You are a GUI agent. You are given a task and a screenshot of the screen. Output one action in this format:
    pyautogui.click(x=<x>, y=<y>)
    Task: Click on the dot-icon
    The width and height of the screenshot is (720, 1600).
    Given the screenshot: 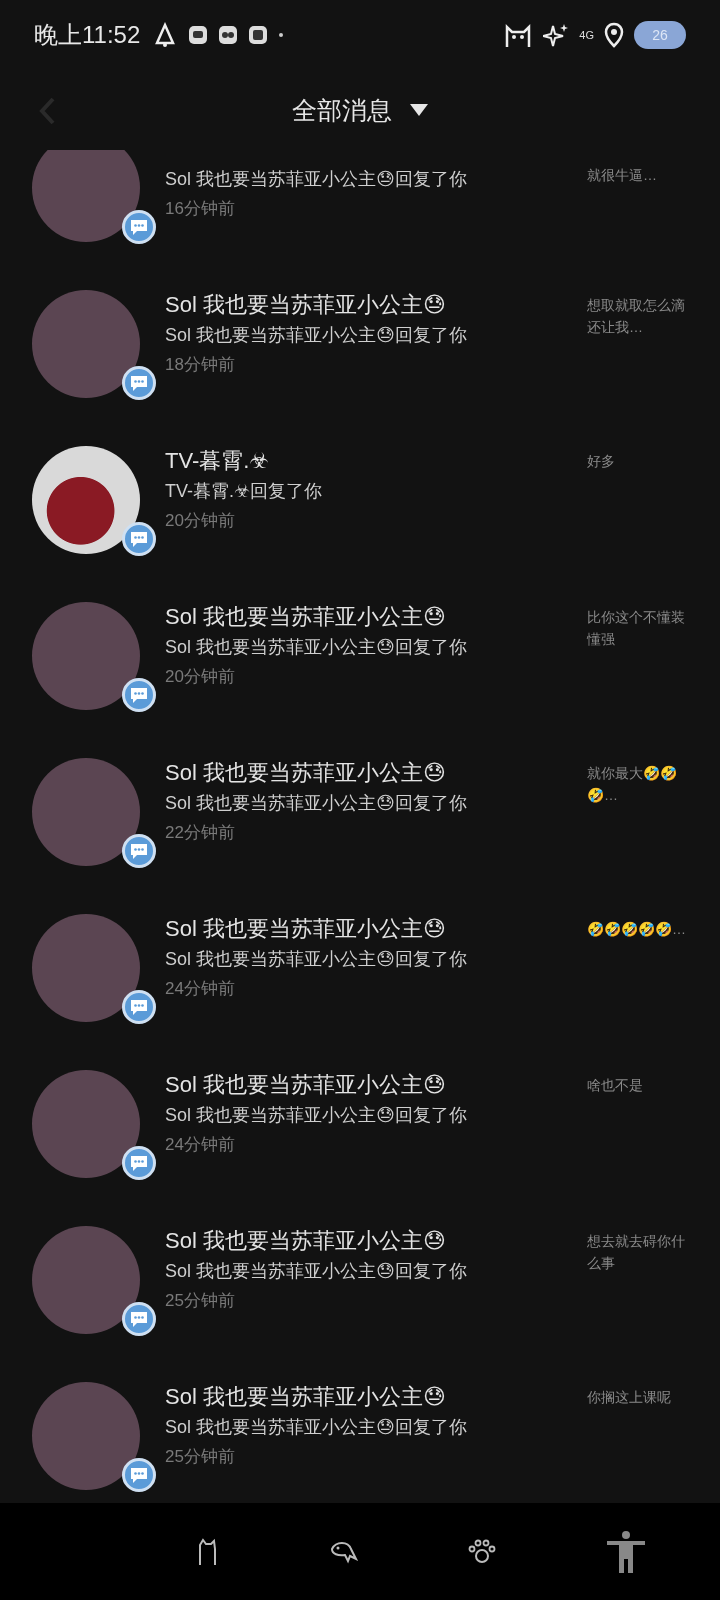 What is the action you would take?
    pyautogui.click(x=281, y=35)
    